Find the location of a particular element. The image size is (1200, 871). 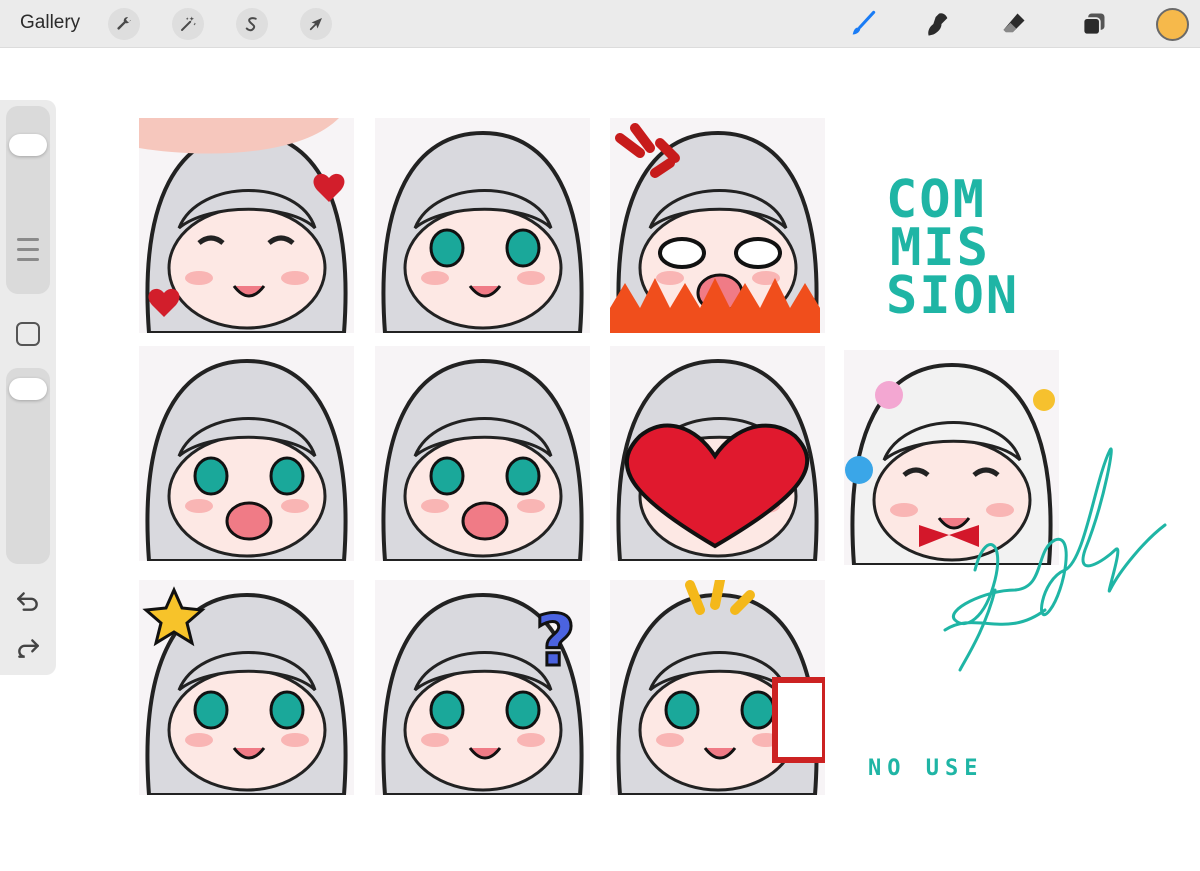

gallery-button: Gallery is located at coordinates (50, 23).